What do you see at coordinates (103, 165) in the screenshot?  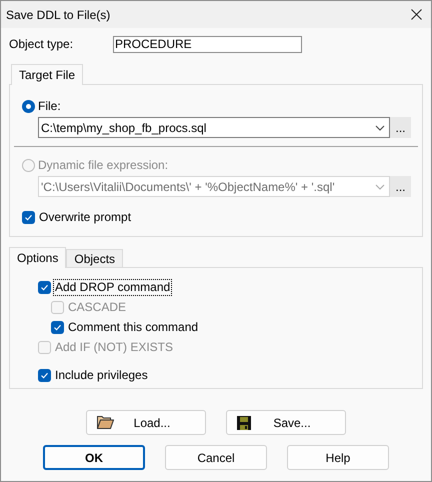 I see `radio-label: Dynamic file expression:` at bounding box center [103, 165].